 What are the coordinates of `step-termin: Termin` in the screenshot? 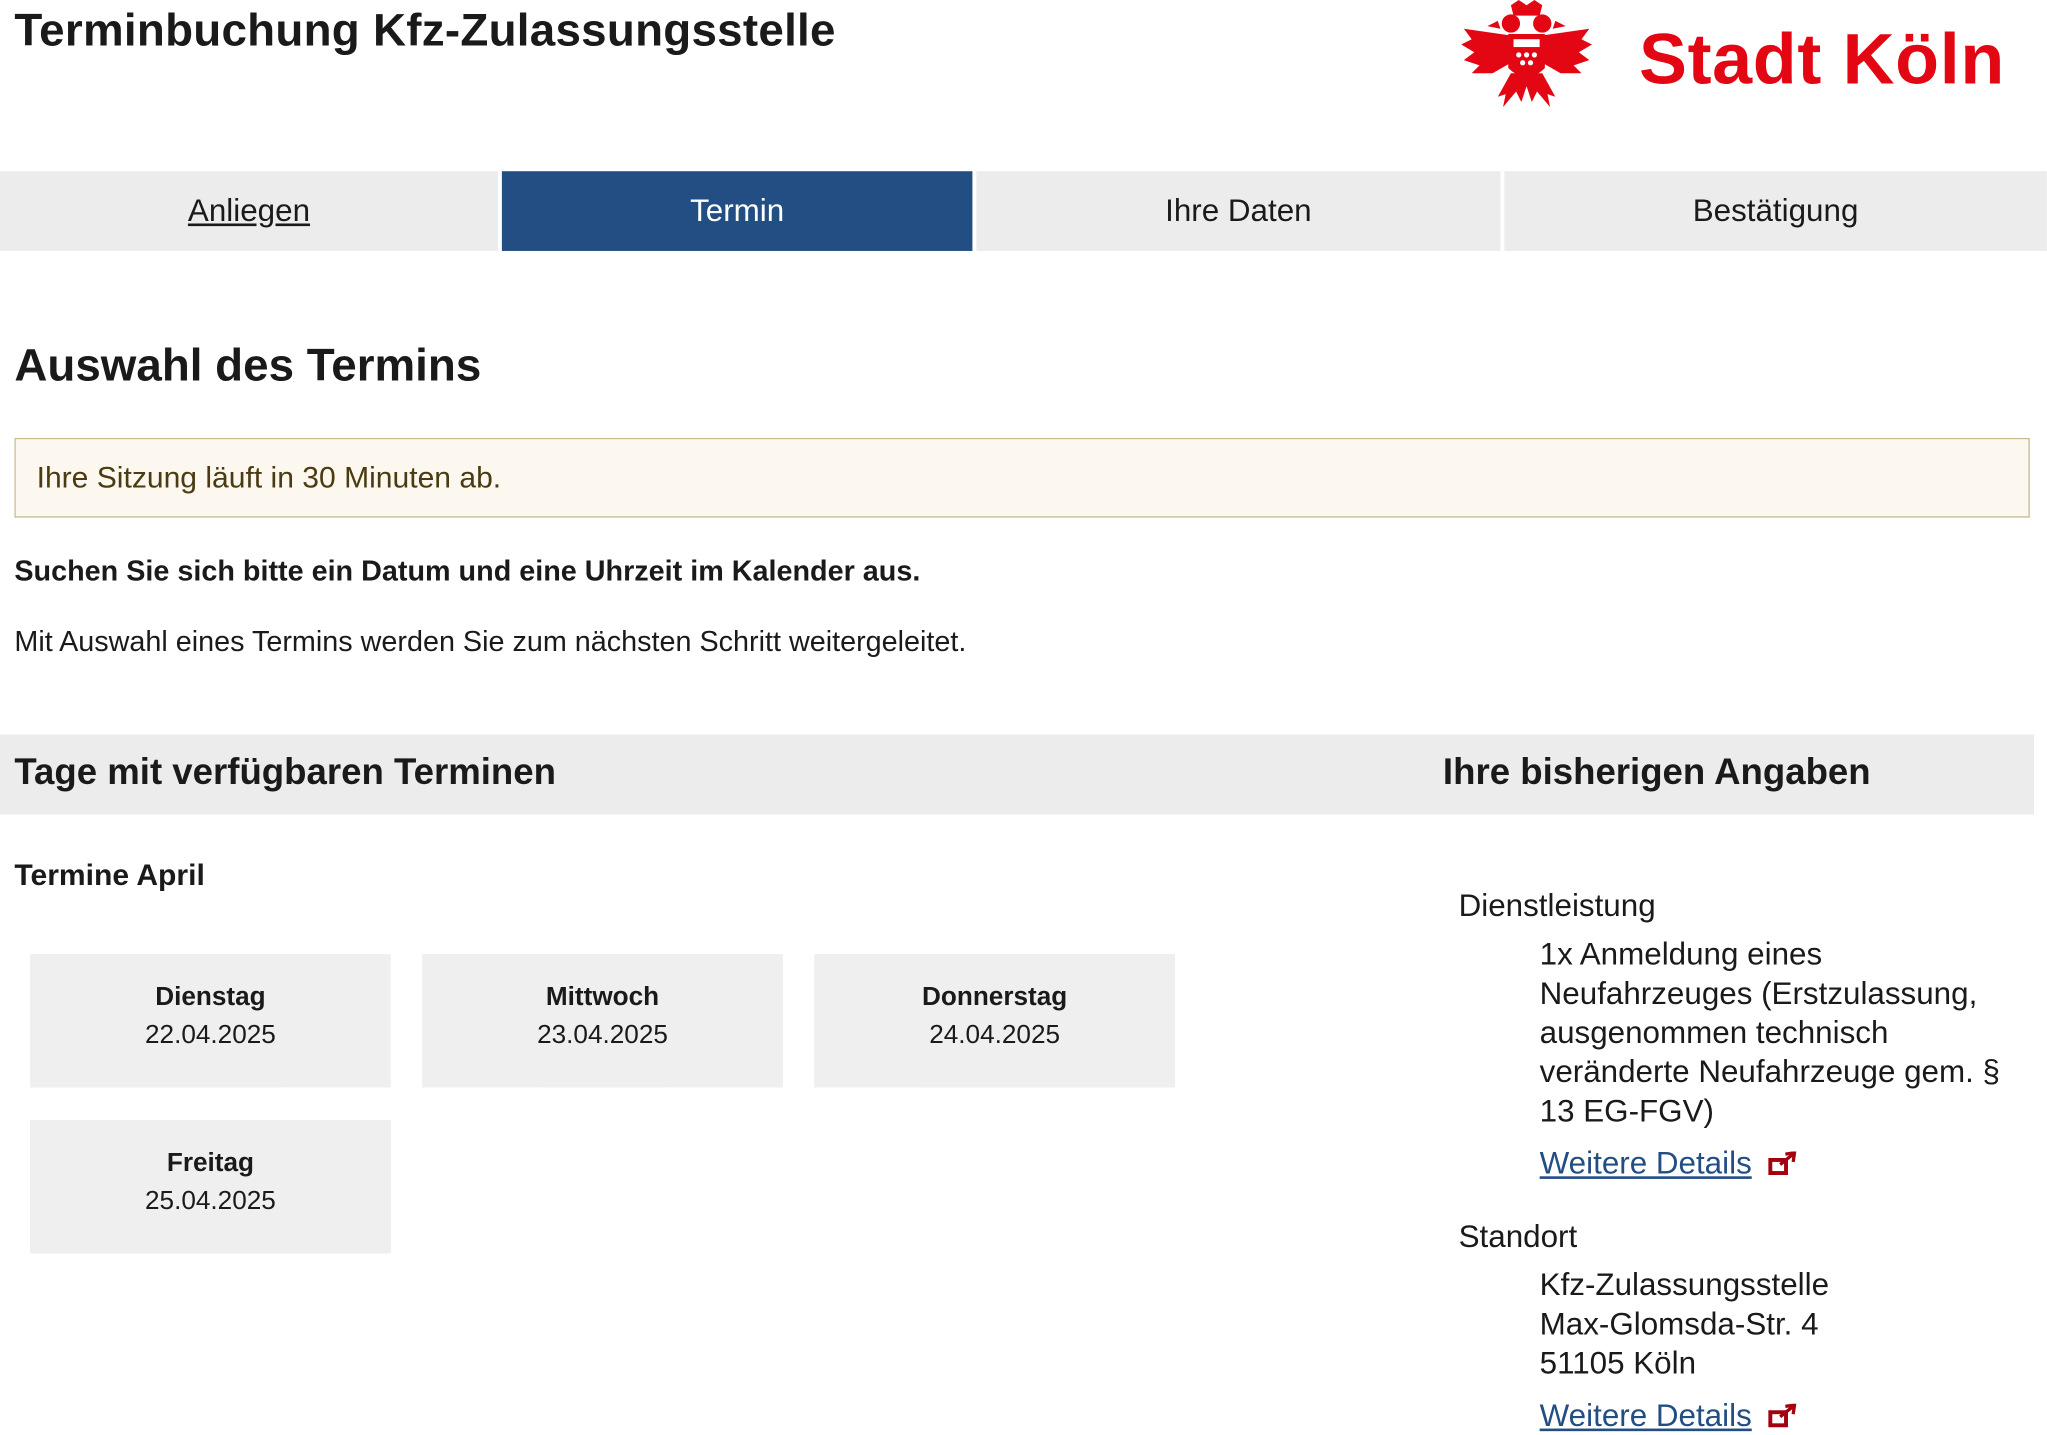 It's located at (737, 211).